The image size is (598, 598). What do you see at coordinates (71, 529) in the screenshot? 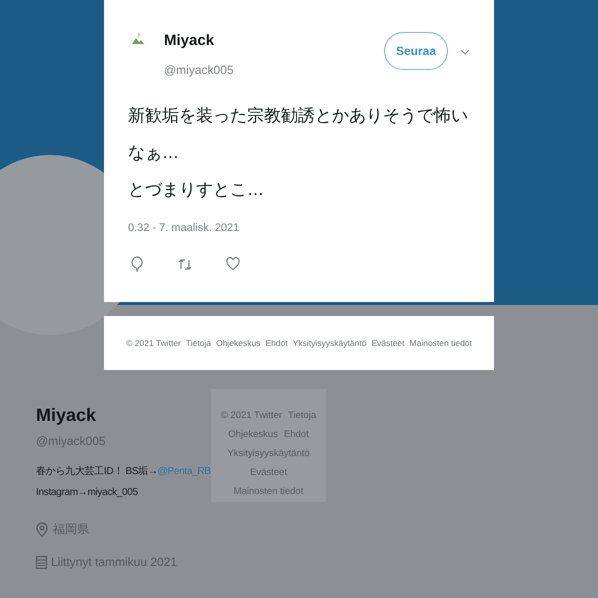
I see `profile-location: 福岡県` at bounding box center [71, 529].